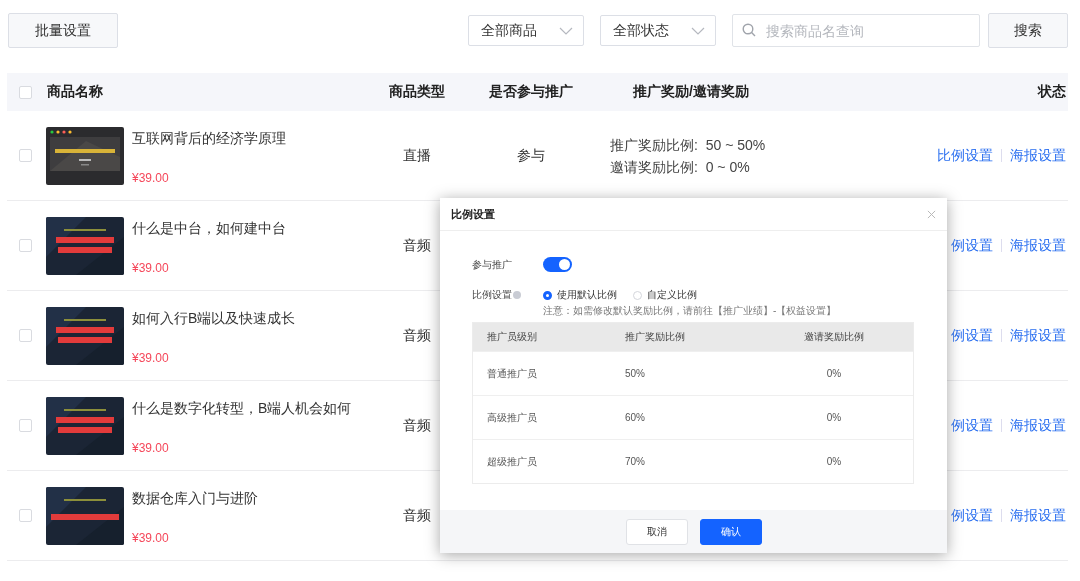 This screenshot has height=581, width=1080. What do you see at coordinates (209, 227) in the screenshot?
I see `product-title: 什么是中台，如何建中台` at bounding box center [209, 227].